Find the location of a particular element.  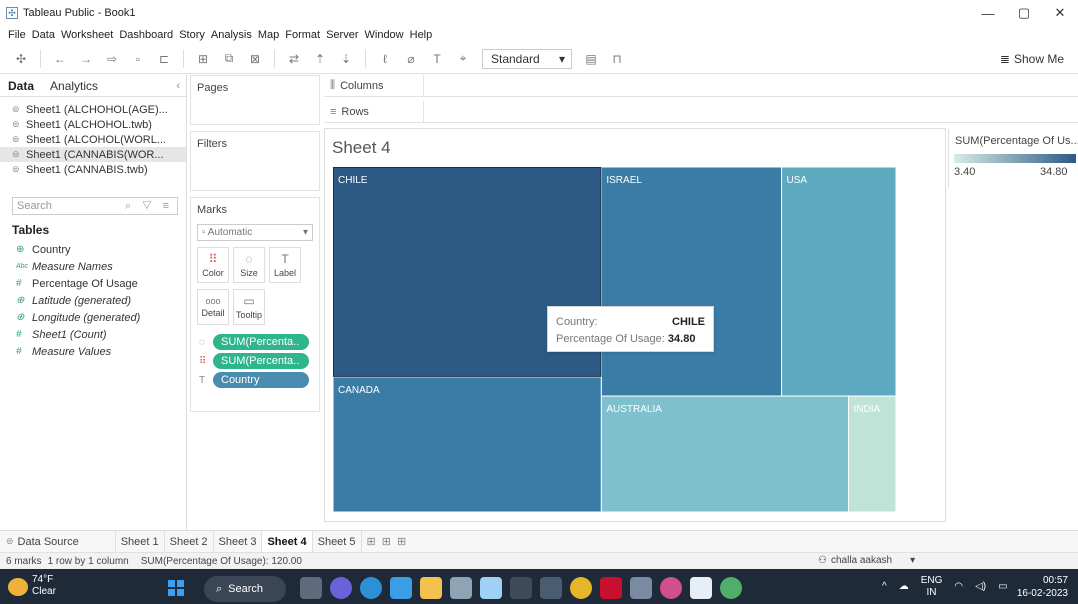

fit-dropdown: Standard ▾ is located at coordinates (527, 58).